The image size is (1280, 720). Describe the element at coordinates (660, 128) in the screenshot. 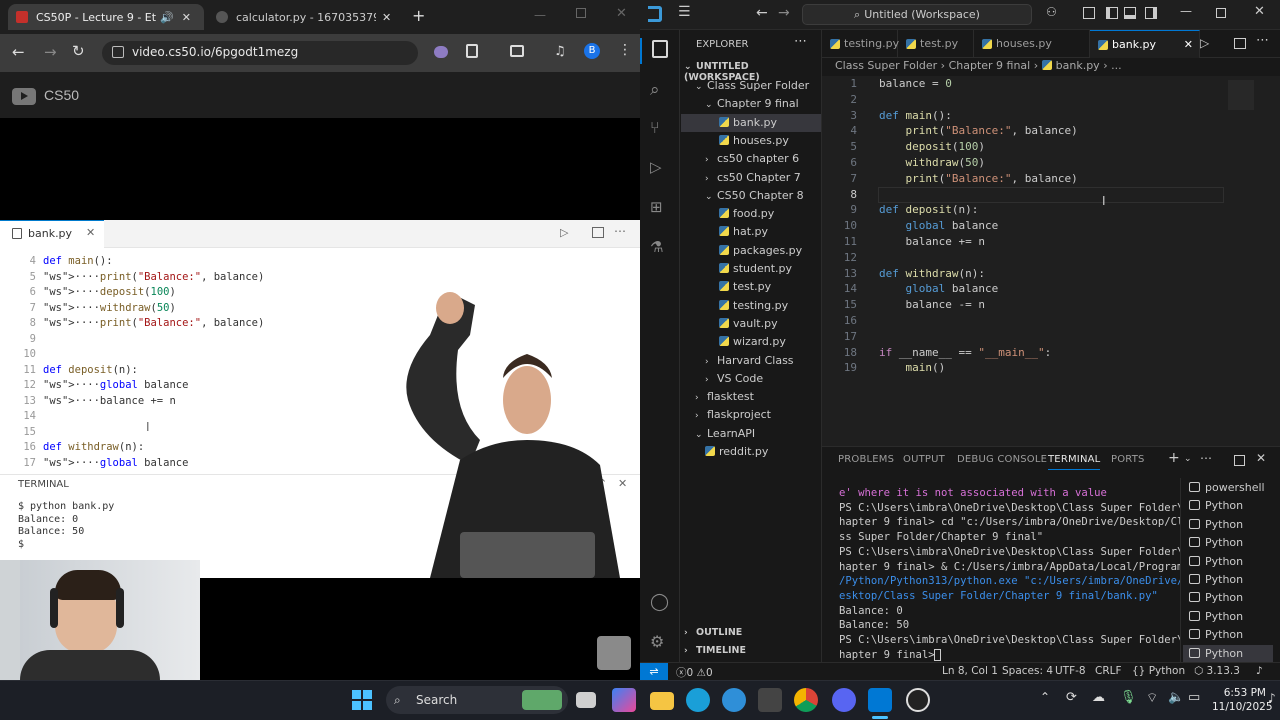

I see `source-control-icon: ⑂` at that location.